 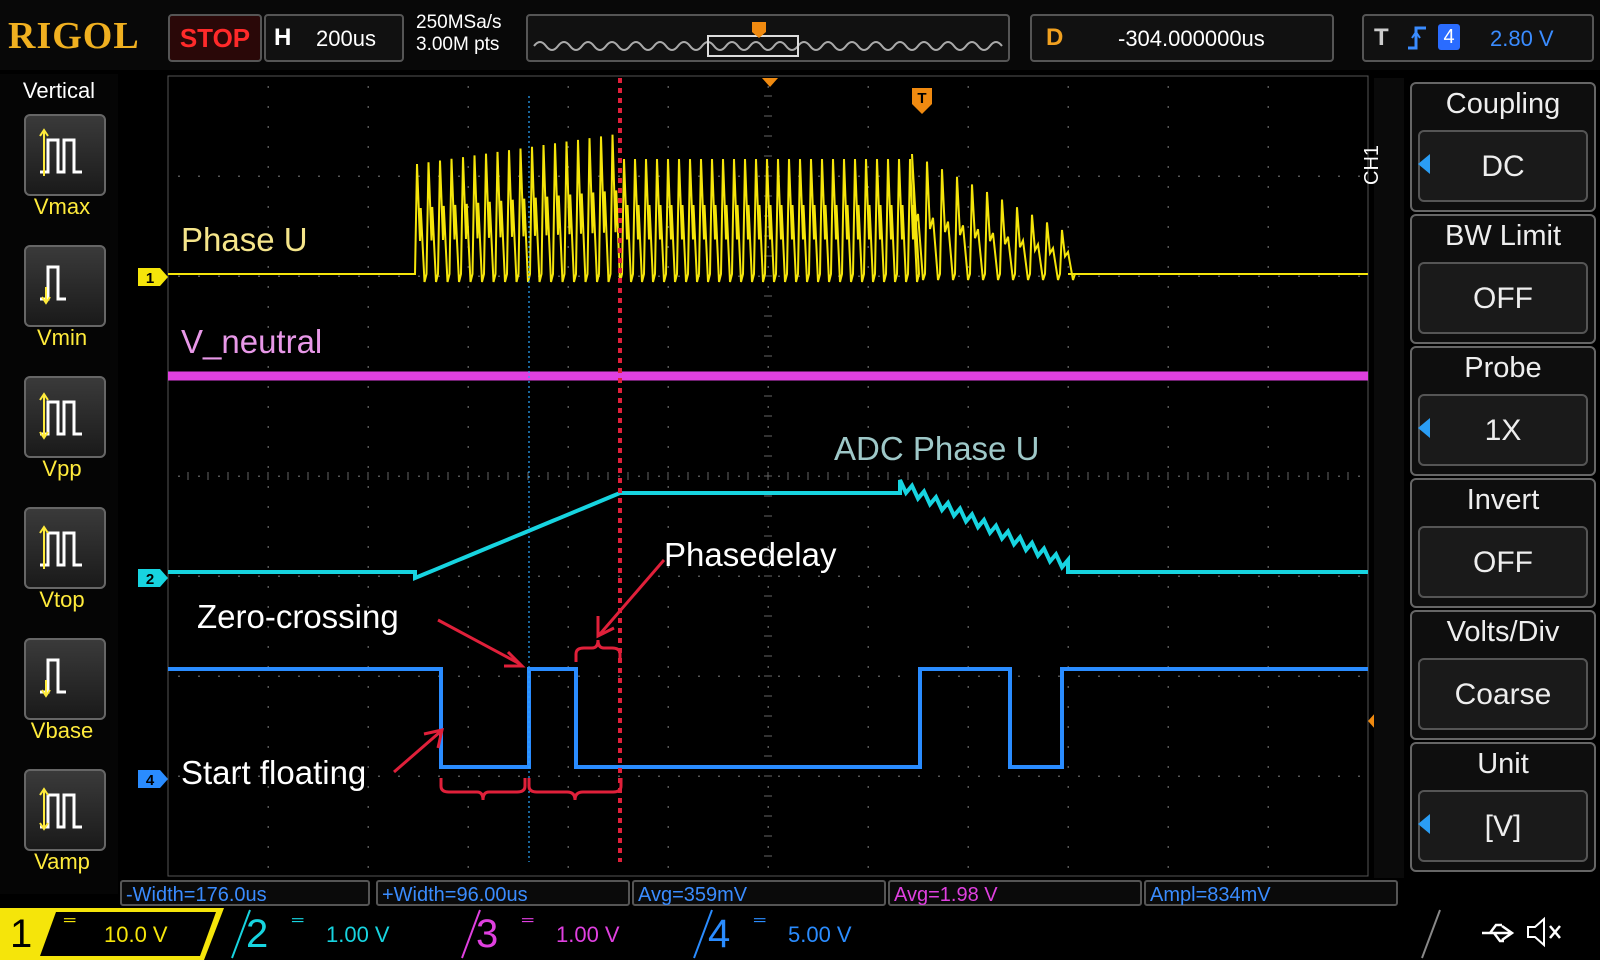 What do you see at coordinates (1503, 104) in the screenshot?
I see `coupling-title: Coupling` at bounding box center [1503, 104].